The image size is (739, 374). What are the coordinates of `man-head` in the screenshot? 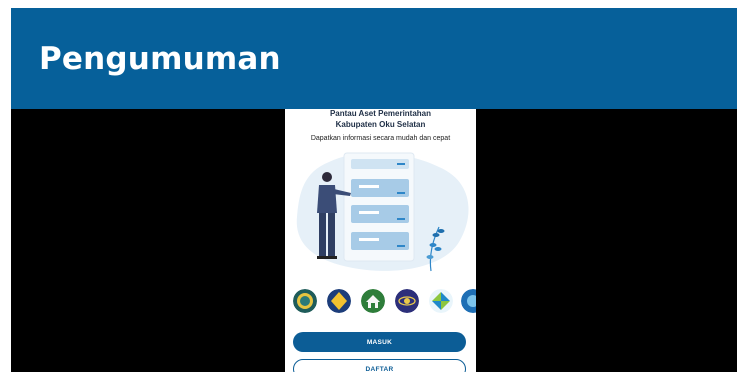 It's located at (327, 177).